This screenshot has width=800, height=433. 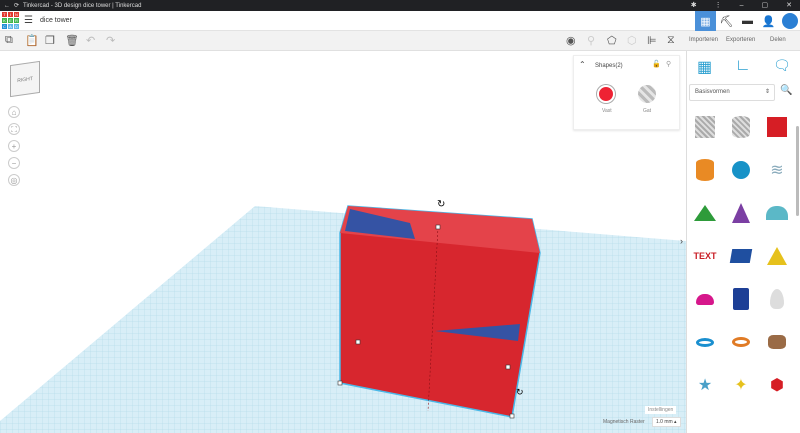 What do you see at coordinates (694, 5) in the screenshot?
I see `extension-icon: ✱` at bounding box center [694, 5].